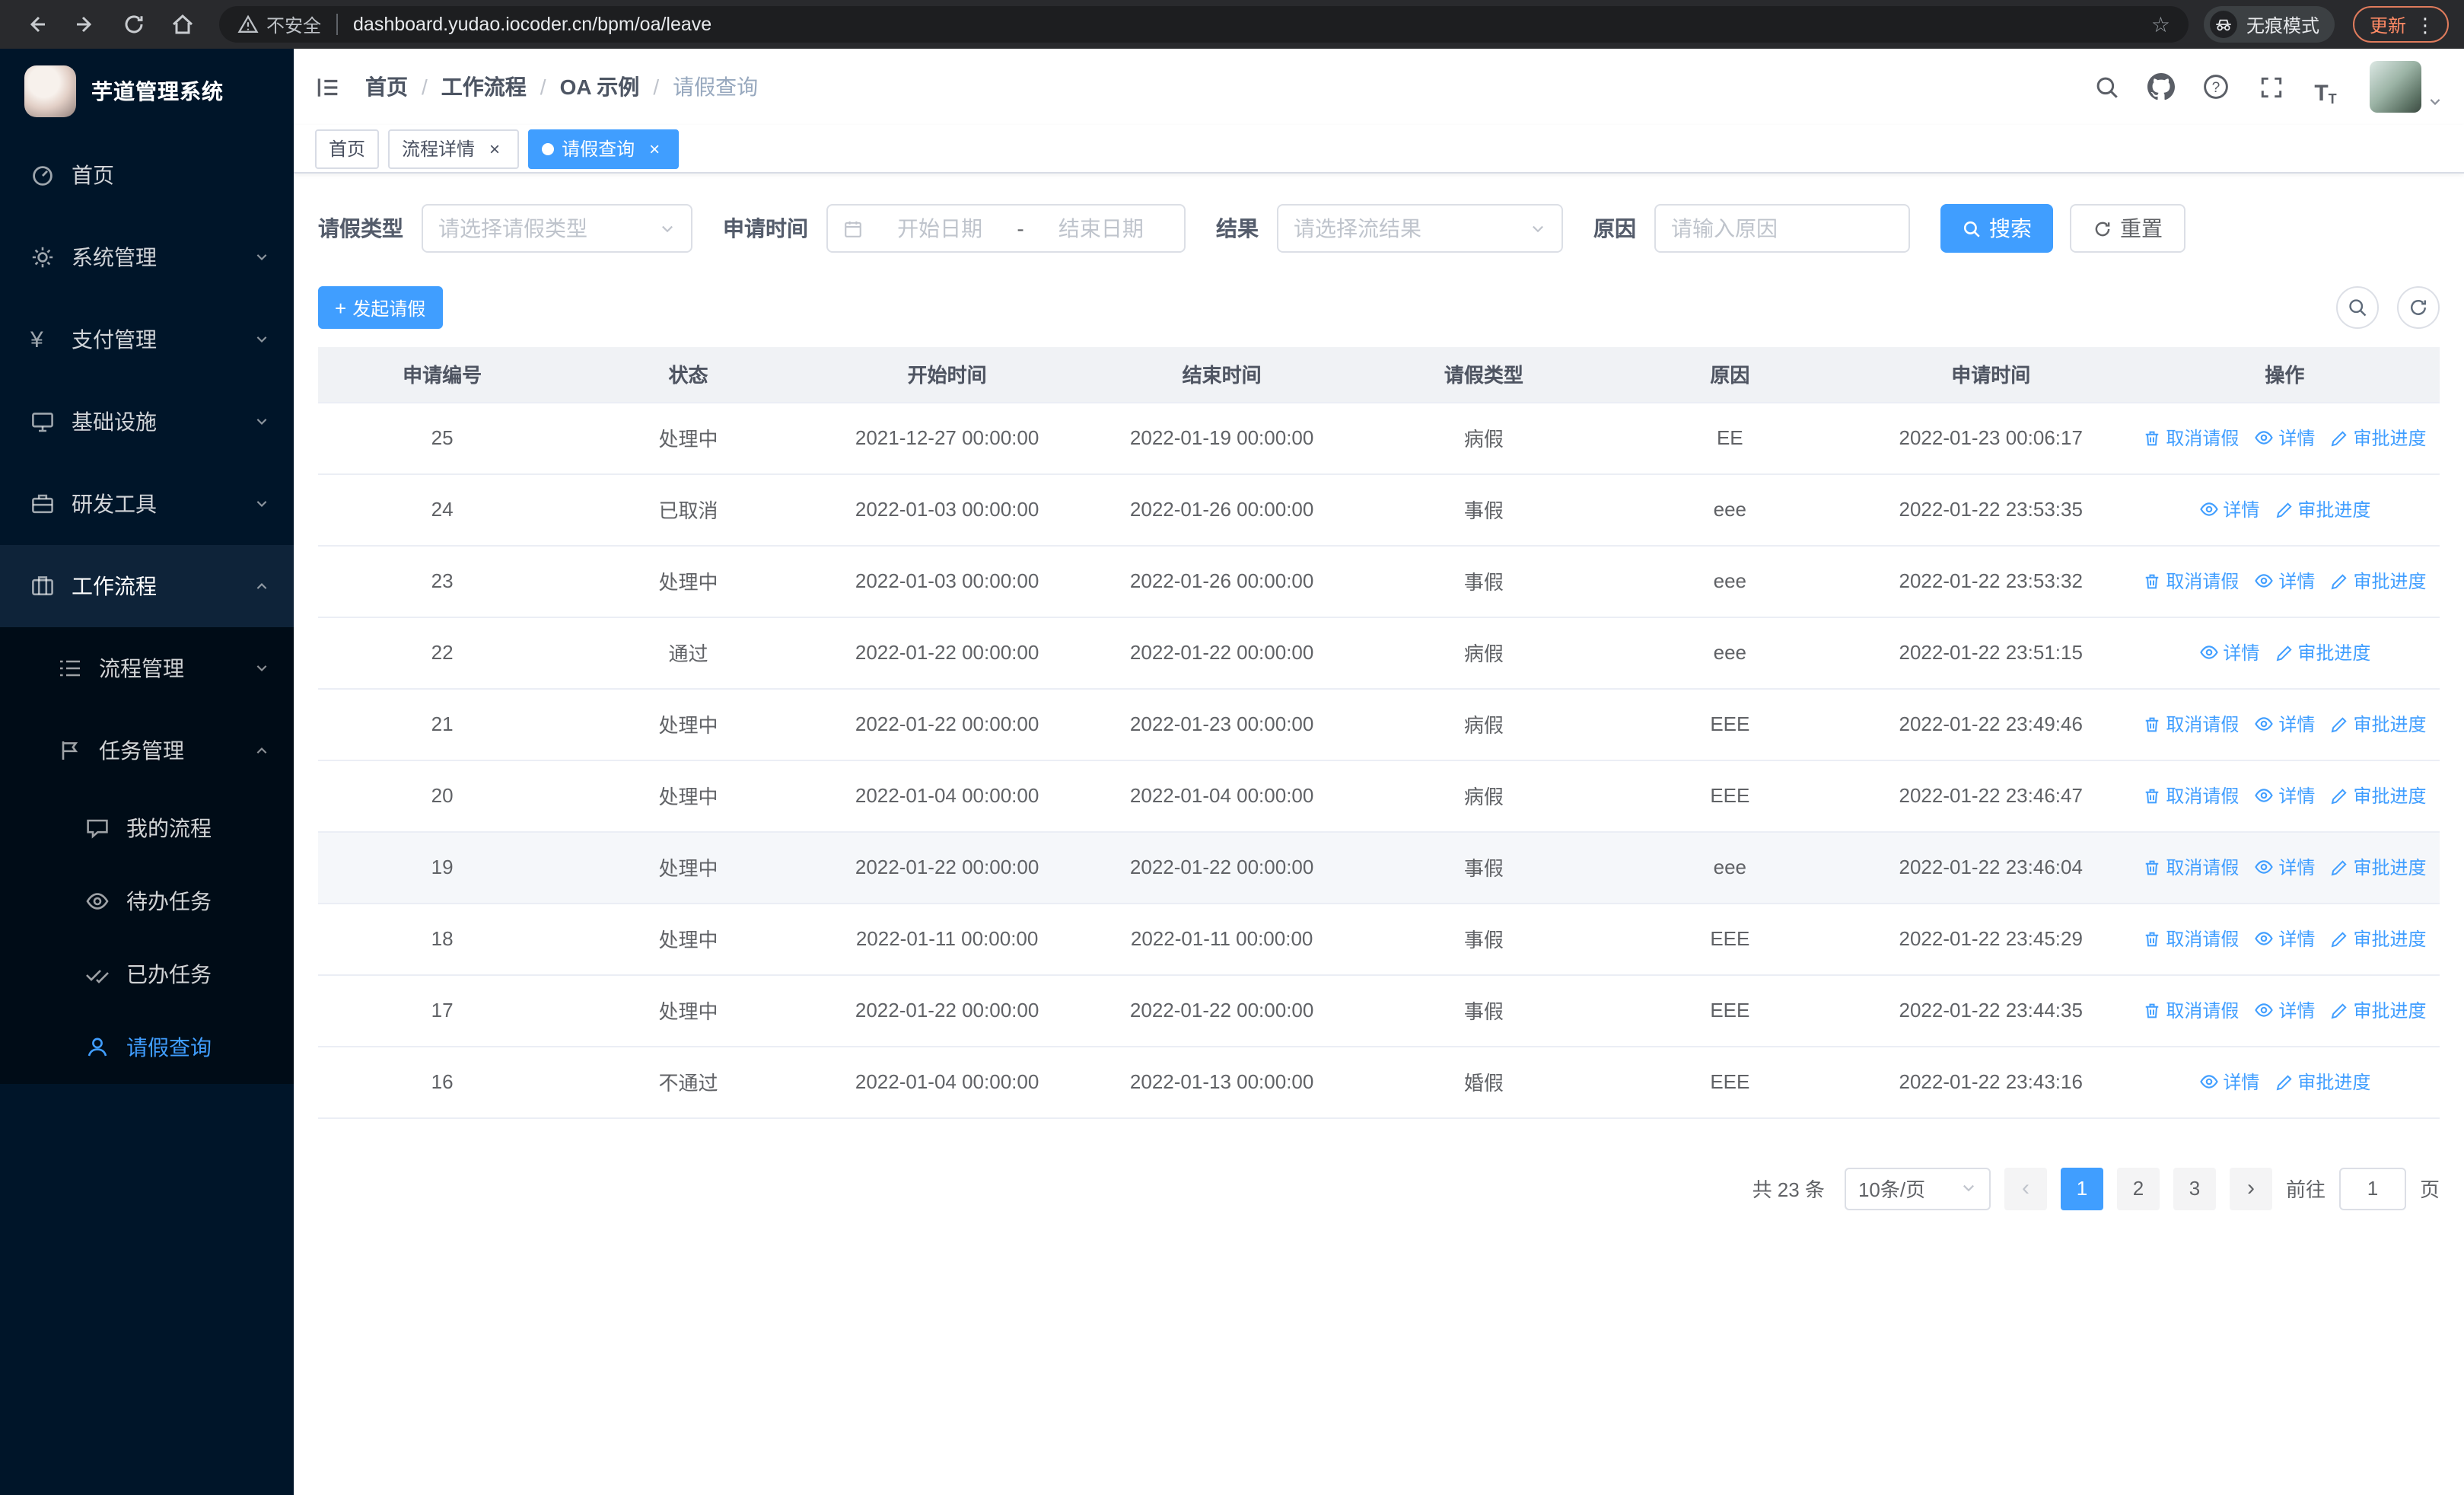 This screenshot has width=2464, height=1495. Describe the element at coordinates (147, 975) in the screenshot. I see `sidebar-item-done-tasks: 已办任务` at that location.